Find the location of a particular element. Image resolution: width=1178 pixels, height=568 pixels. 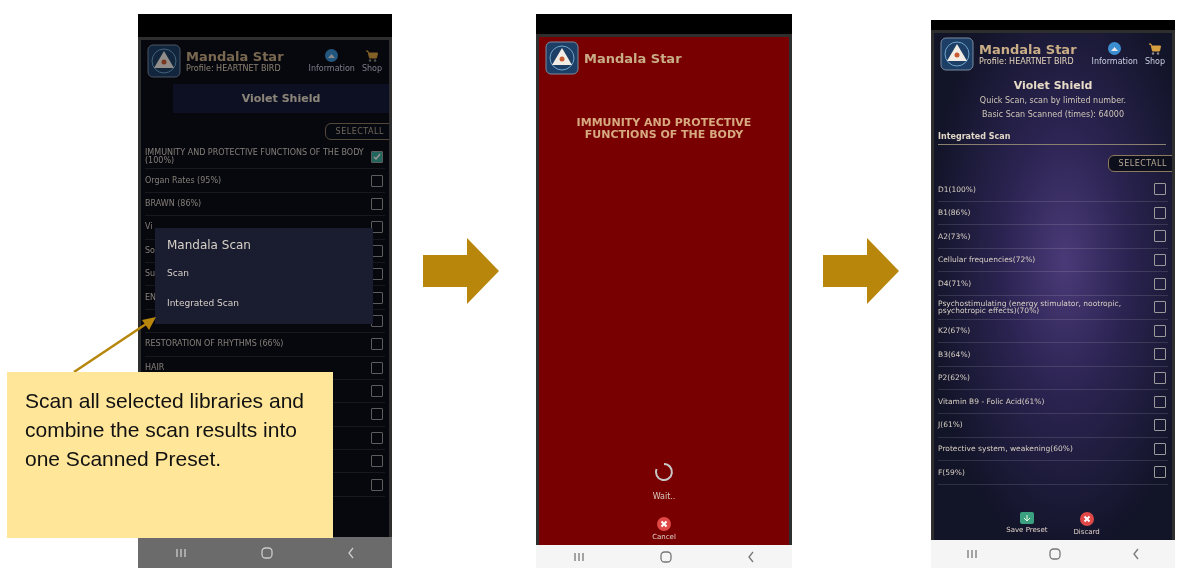

loading-spinner-icon is located at coordinates (664, 472).